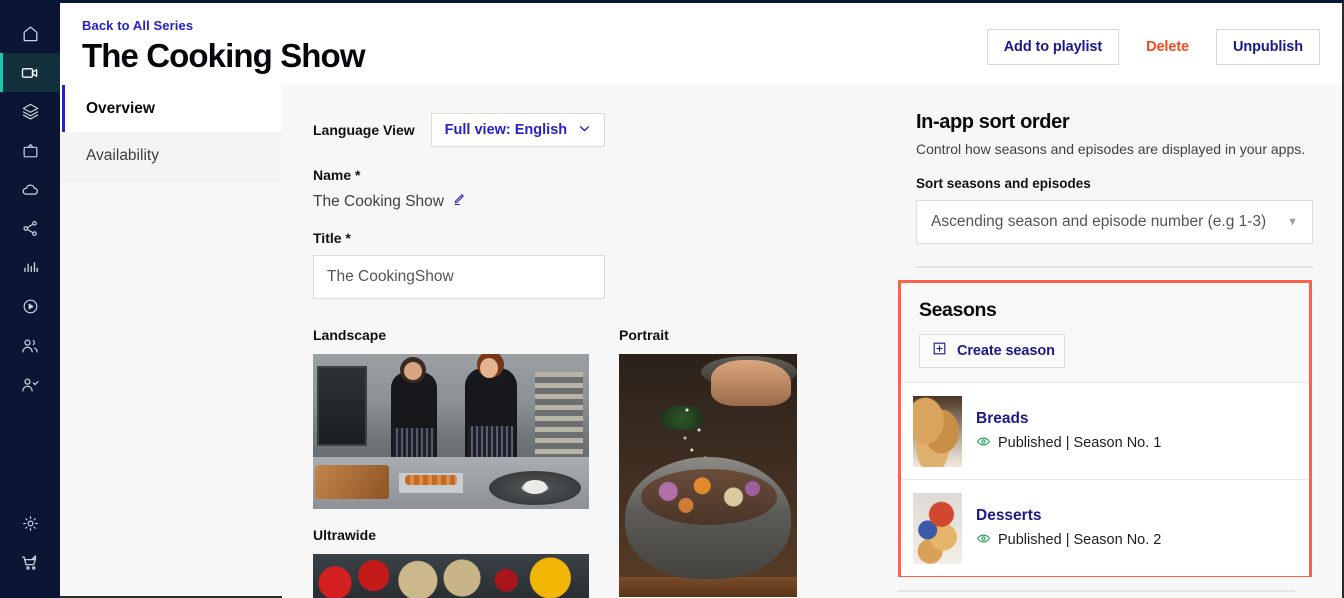 This screenshot has width=1344, height=598. What do you see at coordinates (584, 130) in the screenshot?
I see `chevron-down-icon` at bounding box center [584, 130].